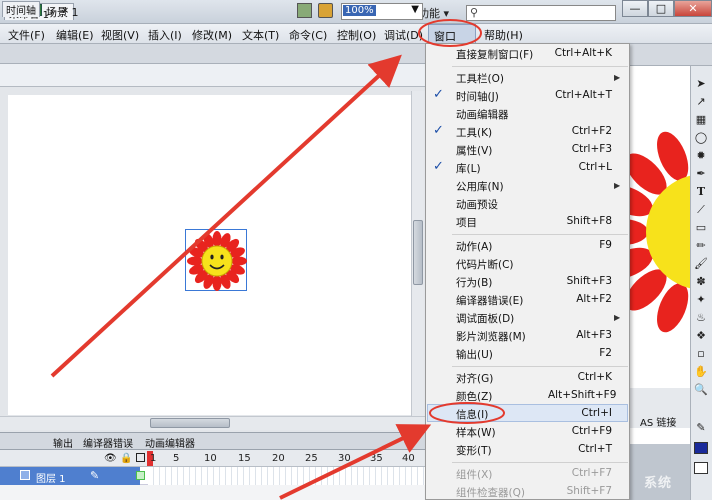 This screenshot has width=712, height=500. I want to click on menu-item-shortcut: Ctrl+F2, so click(591, 131).